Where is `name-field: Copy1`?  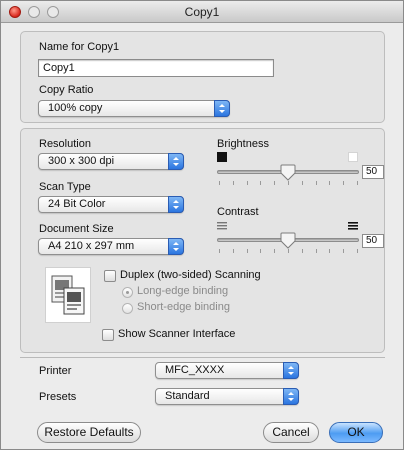
name-field: Copy1 is located at coordinates (156, 68).